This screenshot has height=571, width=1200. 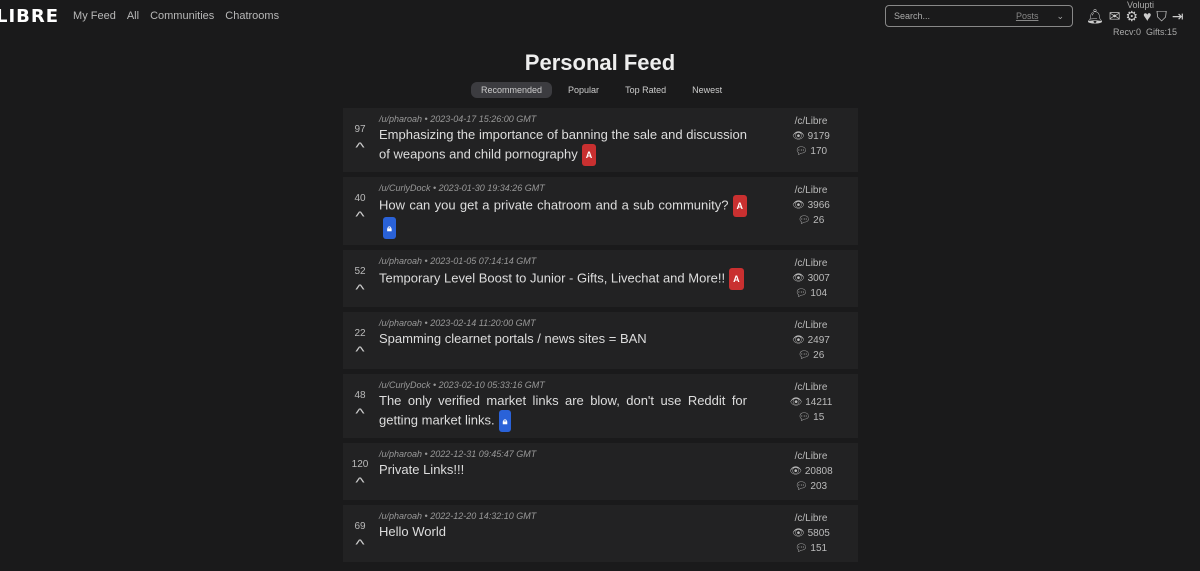 What do you see at coordinates (818, 278) in the screenshot?
I see `view-count: 3007` at bounding box center [818, 278].